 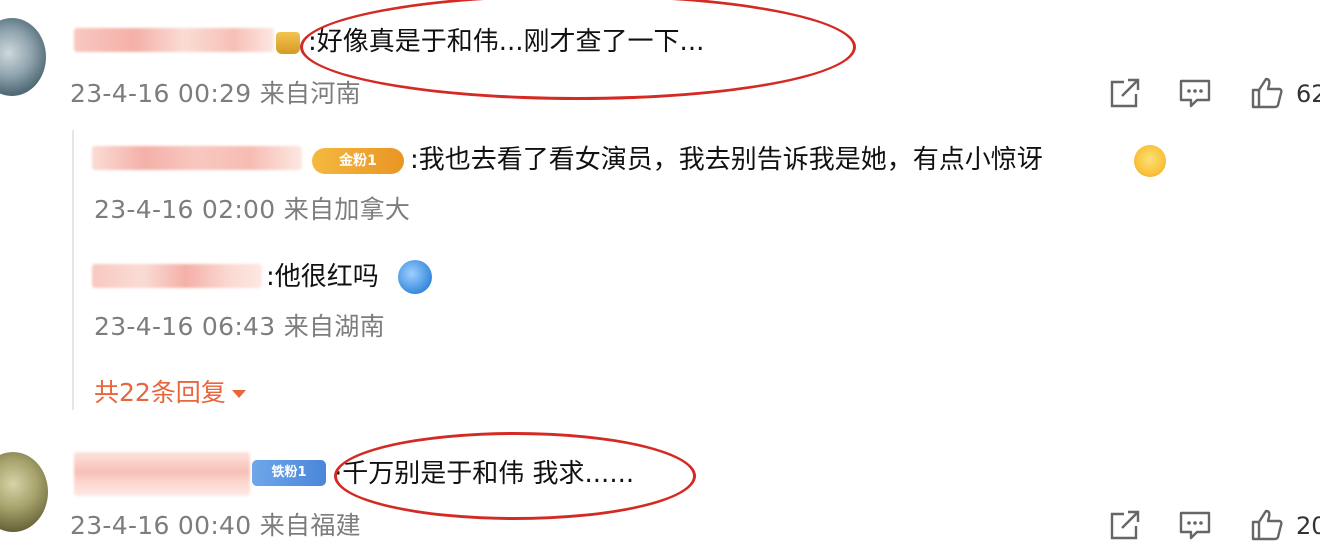 What do you see at coordinates (289, 473) in the screenshot?
I see `fan-badge: 铁粉1` at bounding box center [289, 473].